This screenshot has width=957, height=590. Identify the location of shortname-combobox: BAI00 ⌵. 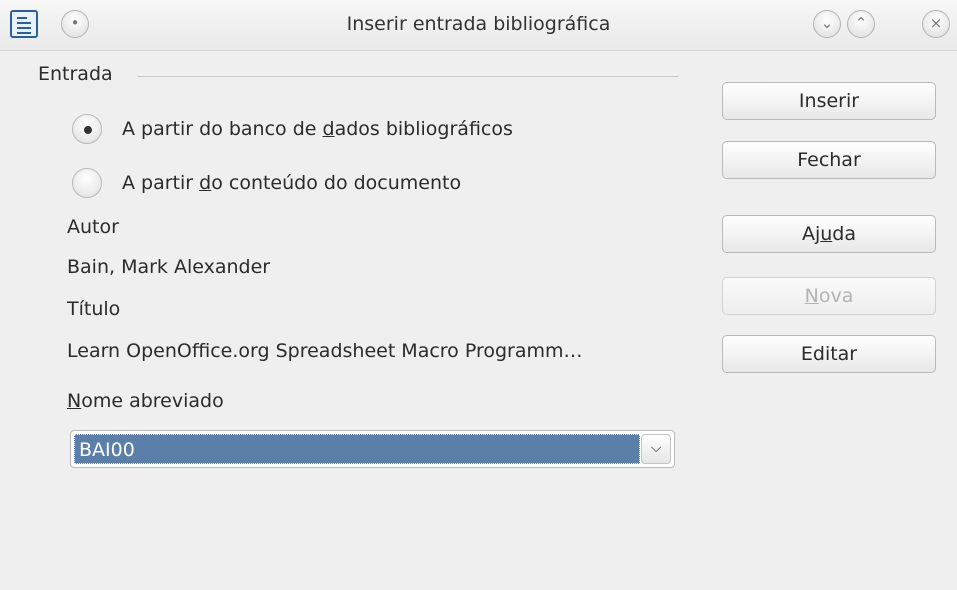
(372, 449).